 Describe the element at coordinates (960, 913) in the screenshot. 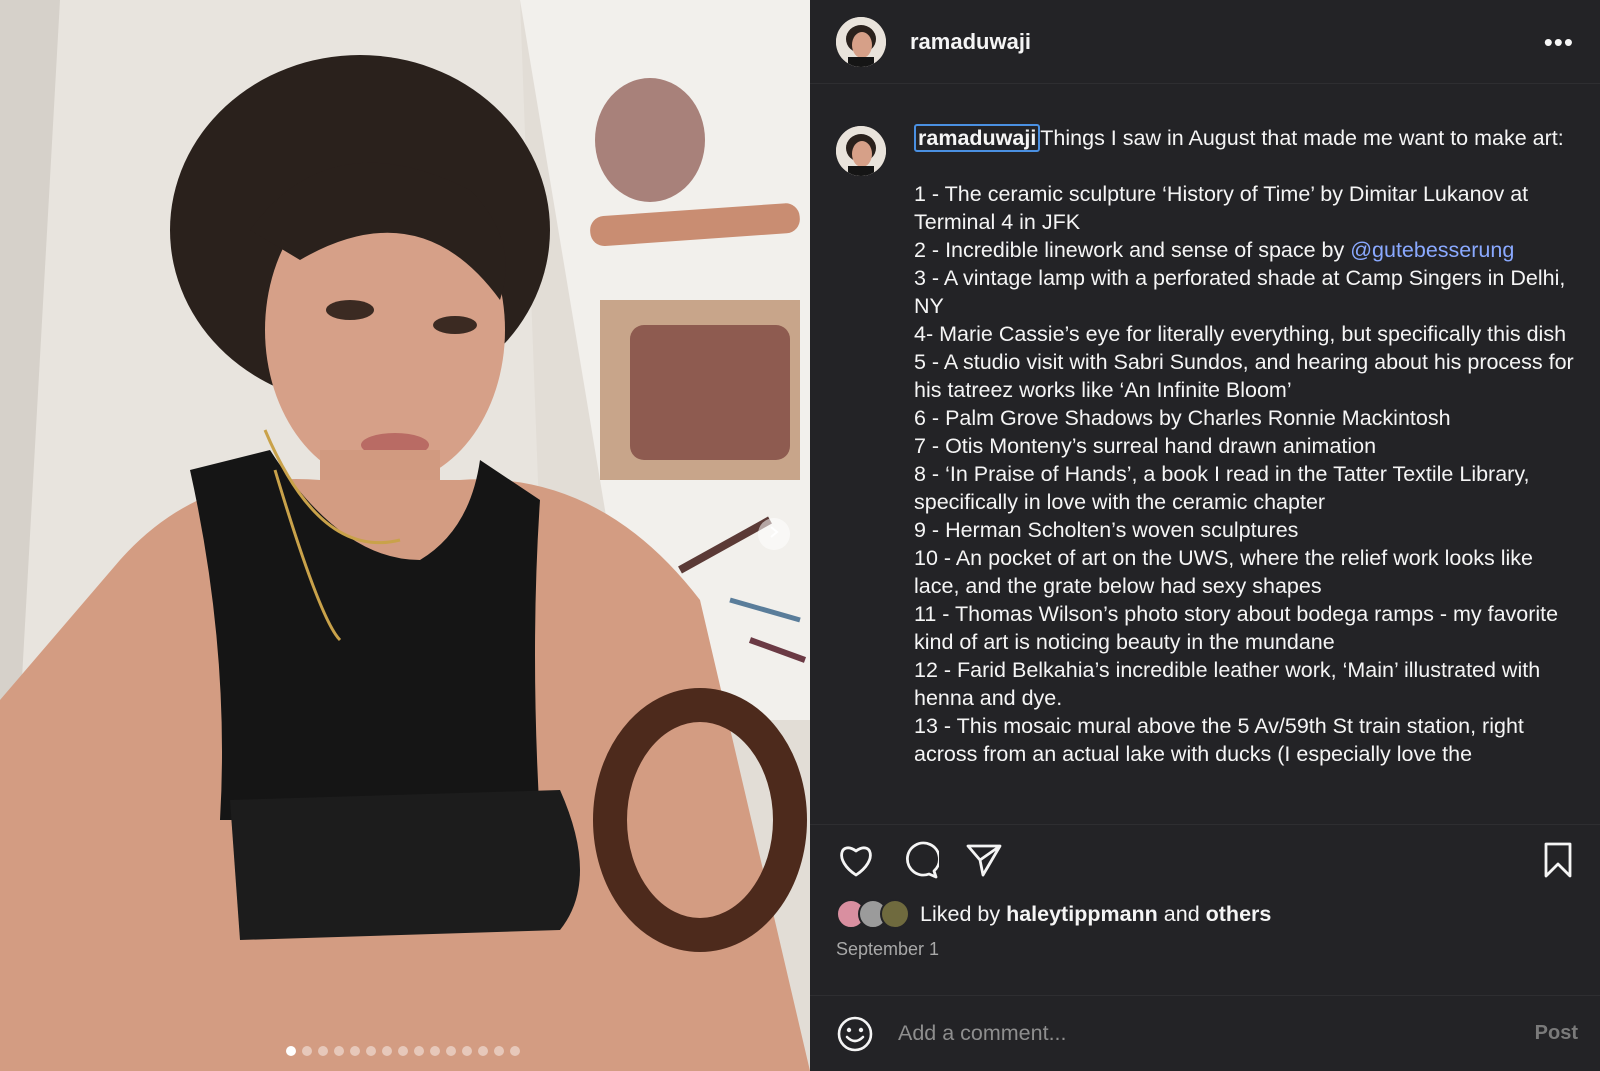

I see `liked-by-label: Liked by` at that location.